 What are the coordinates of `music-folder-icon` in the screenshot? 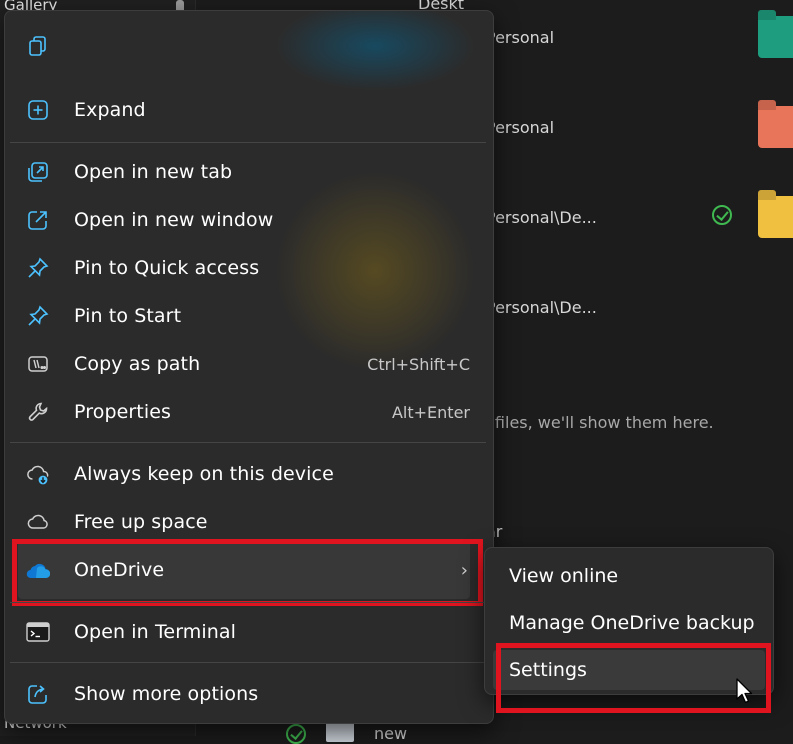 It's located at (775, 127).